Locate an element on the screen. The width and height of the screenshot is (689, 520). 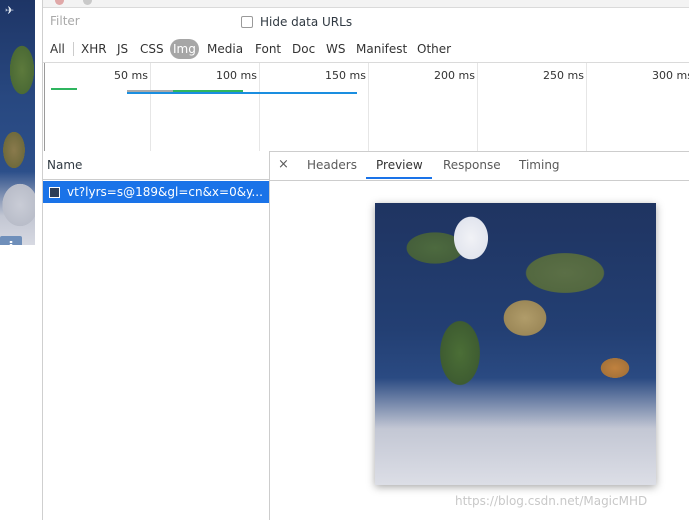
info-icon: i is located at coordinates (11, 240).